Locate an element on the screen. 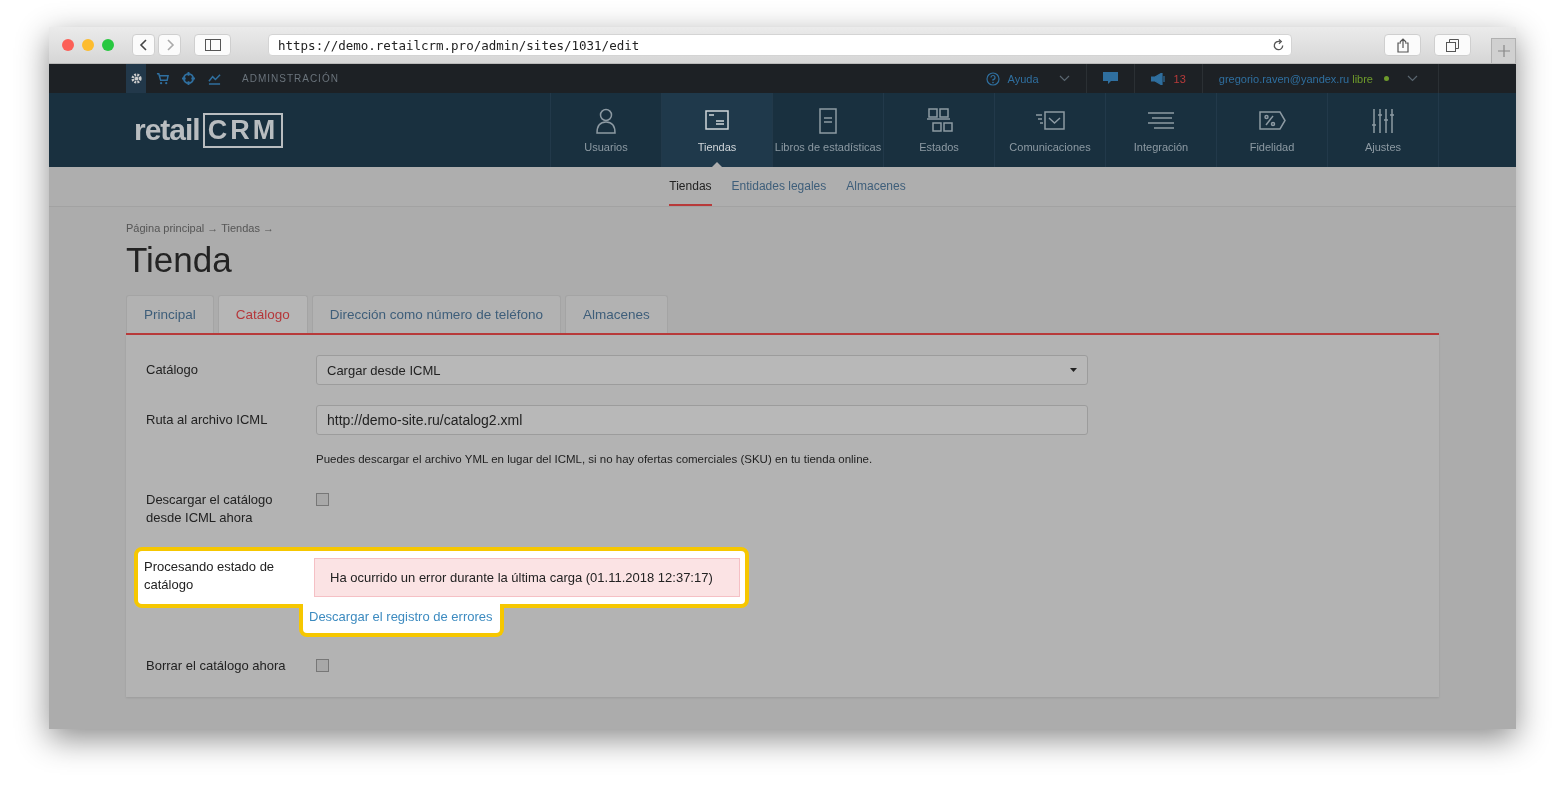 Image resolution: width=1565 pixels, height=800 pixels. breadcrumbs: Página principal → Tiendas → is located at coordinates (782, 228).